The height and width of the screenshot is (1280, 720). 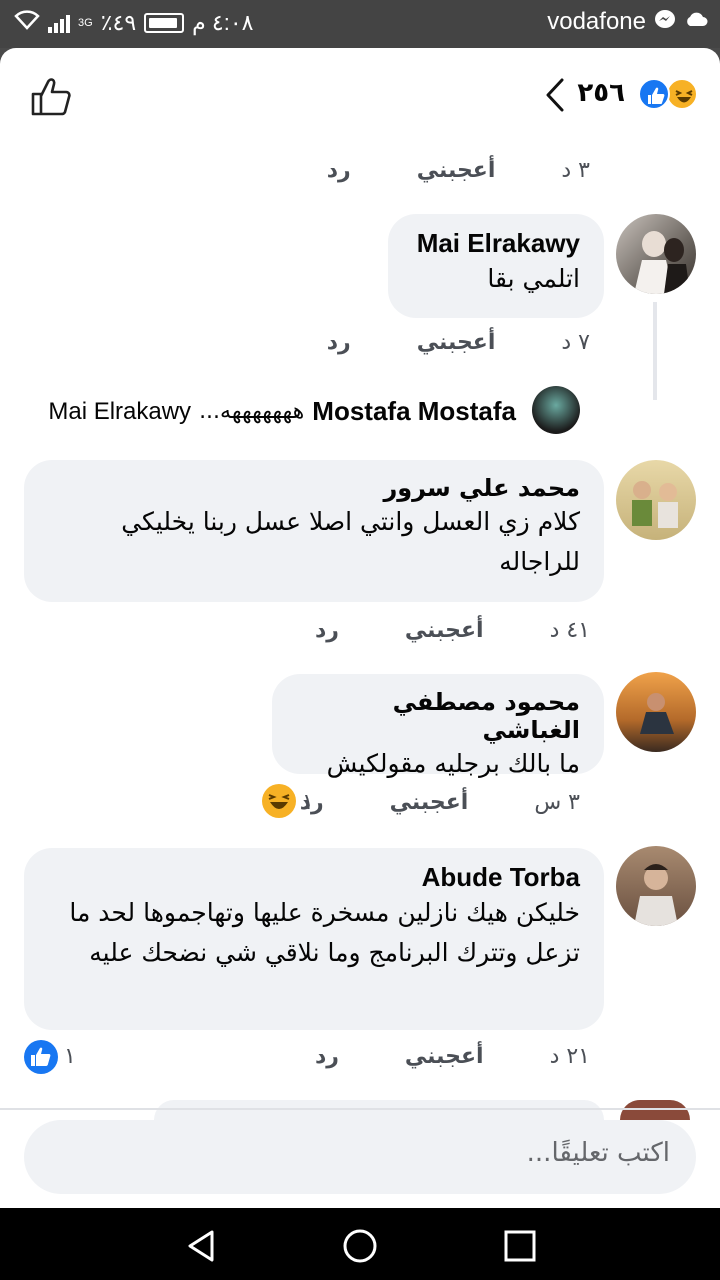 I want to click on like-post-button, so click(x=51, y=97).